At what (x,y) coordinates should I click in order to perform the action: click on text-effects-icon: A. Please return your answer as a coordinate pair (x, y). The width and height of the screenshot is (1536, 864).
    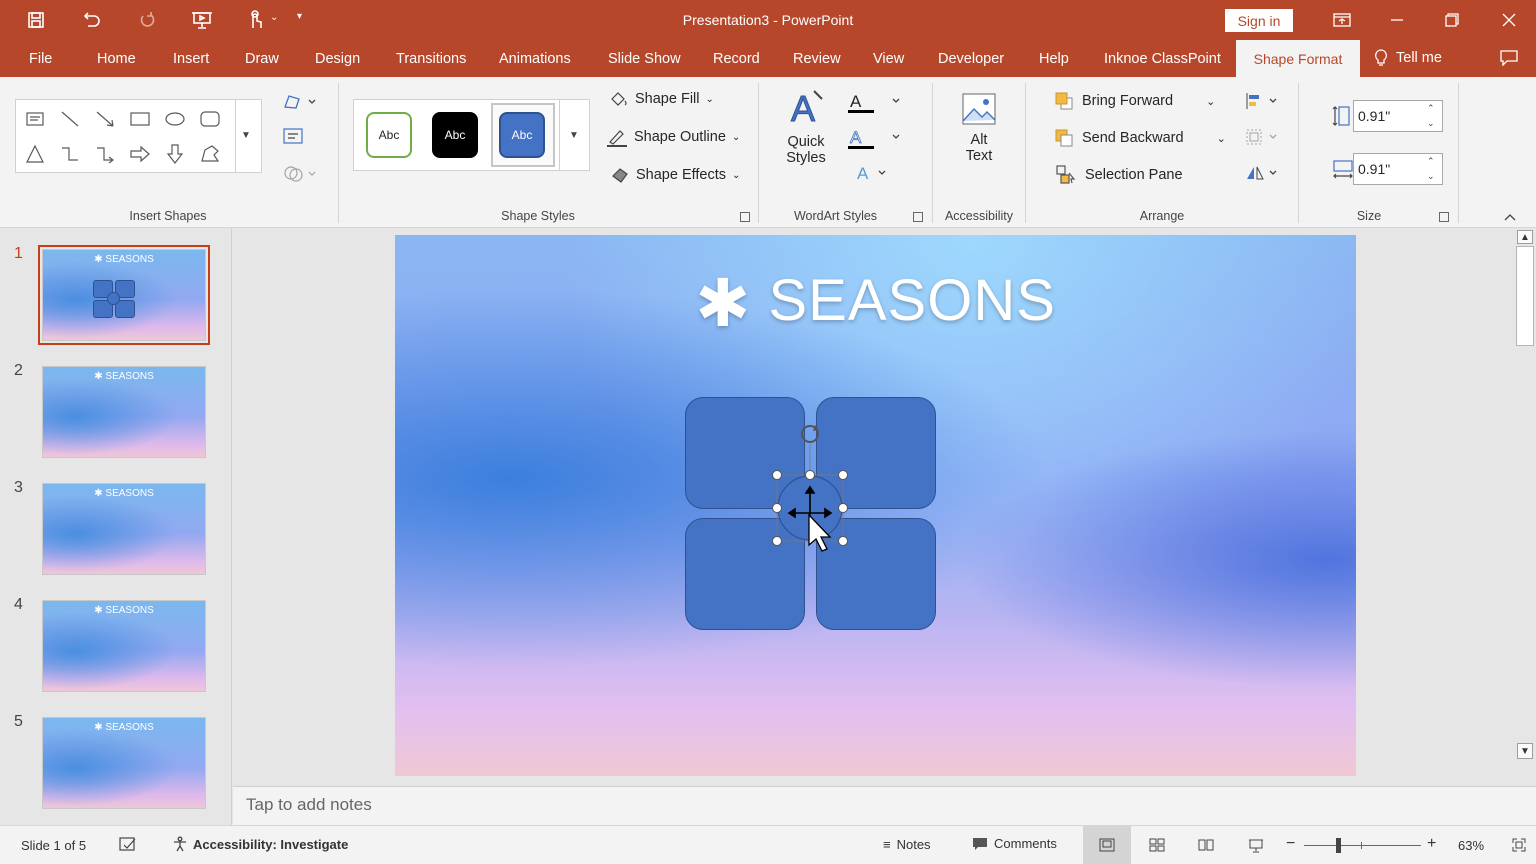
    Looking at the image, I should click on (875, 175).